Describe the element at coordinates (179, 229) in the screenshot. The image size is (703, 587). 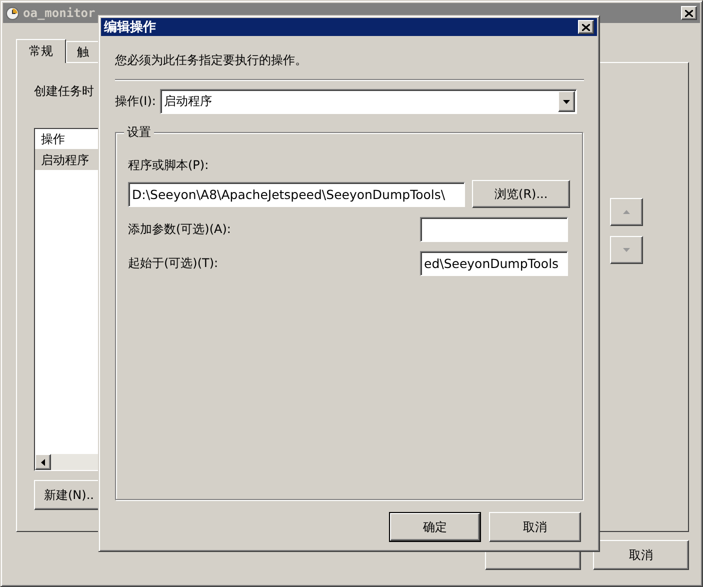
I see `field-label: 添加参数(可选)(A):` at that location.